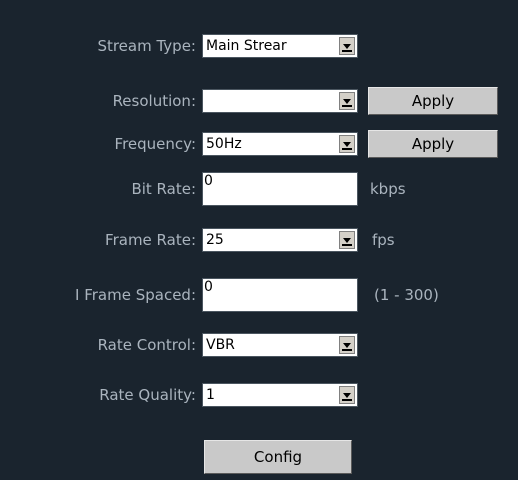  I want to click on frequency-value: 50Hz, so click(224, 144).